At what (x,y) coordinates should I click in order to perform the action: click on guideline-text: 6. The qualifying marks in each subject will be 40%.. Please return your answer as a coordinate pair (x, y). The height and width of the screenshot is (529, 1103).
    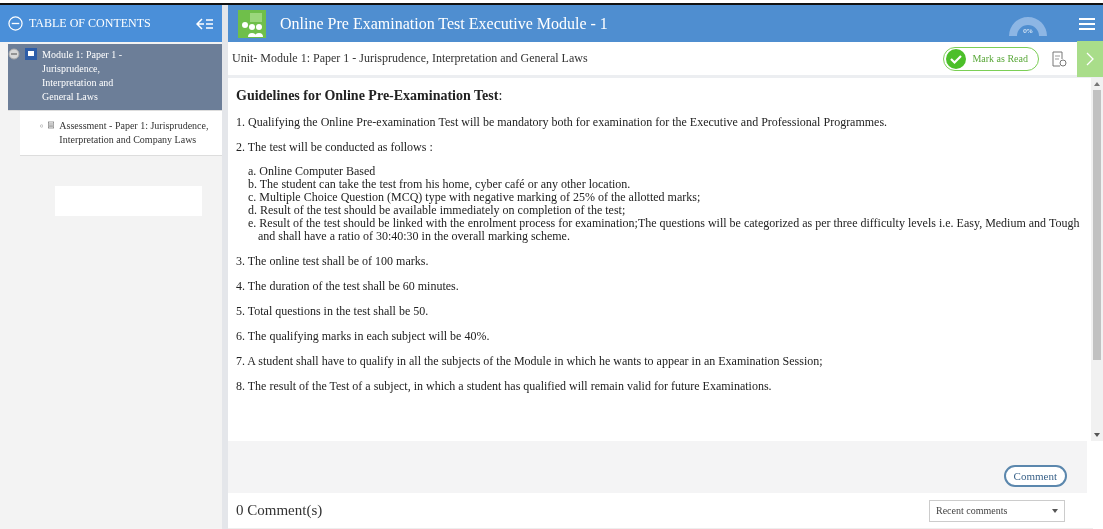
    Looking at the image, I should click on (363, 336).